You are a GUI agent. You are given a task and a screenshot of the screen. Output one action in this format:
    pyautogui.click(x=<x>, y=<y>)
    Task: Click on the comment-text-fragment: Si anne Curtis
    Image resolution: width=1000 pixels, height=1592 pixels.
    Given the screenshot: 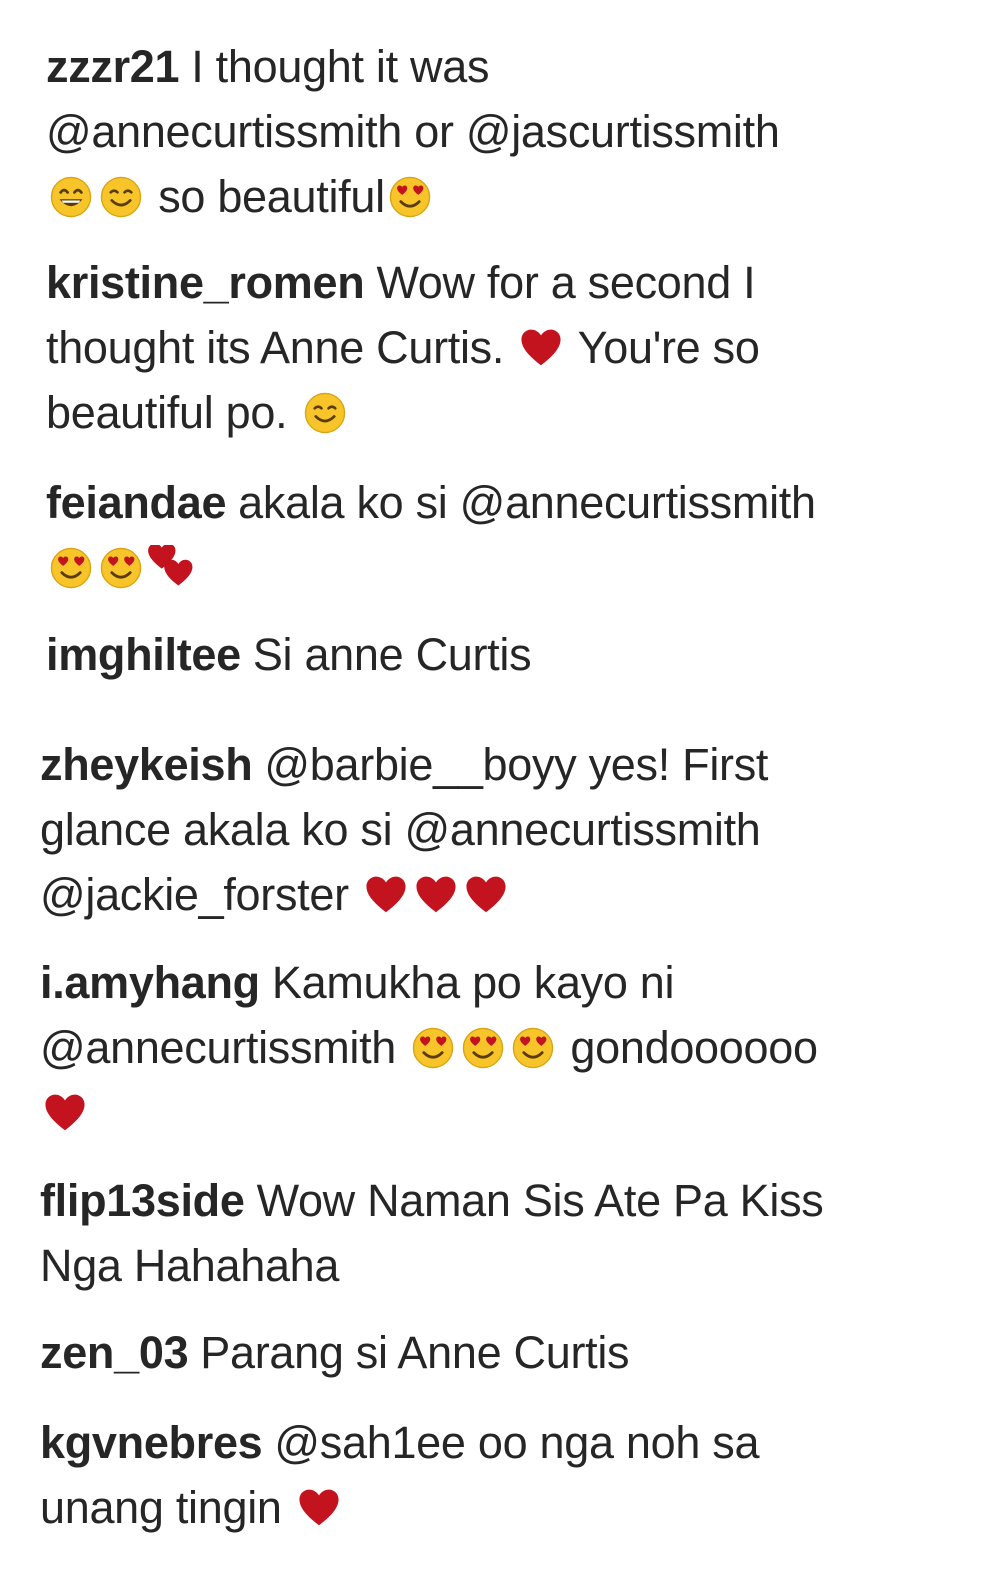 What is the action you would take?
    pyautogui.click(x=392, y=654)
    